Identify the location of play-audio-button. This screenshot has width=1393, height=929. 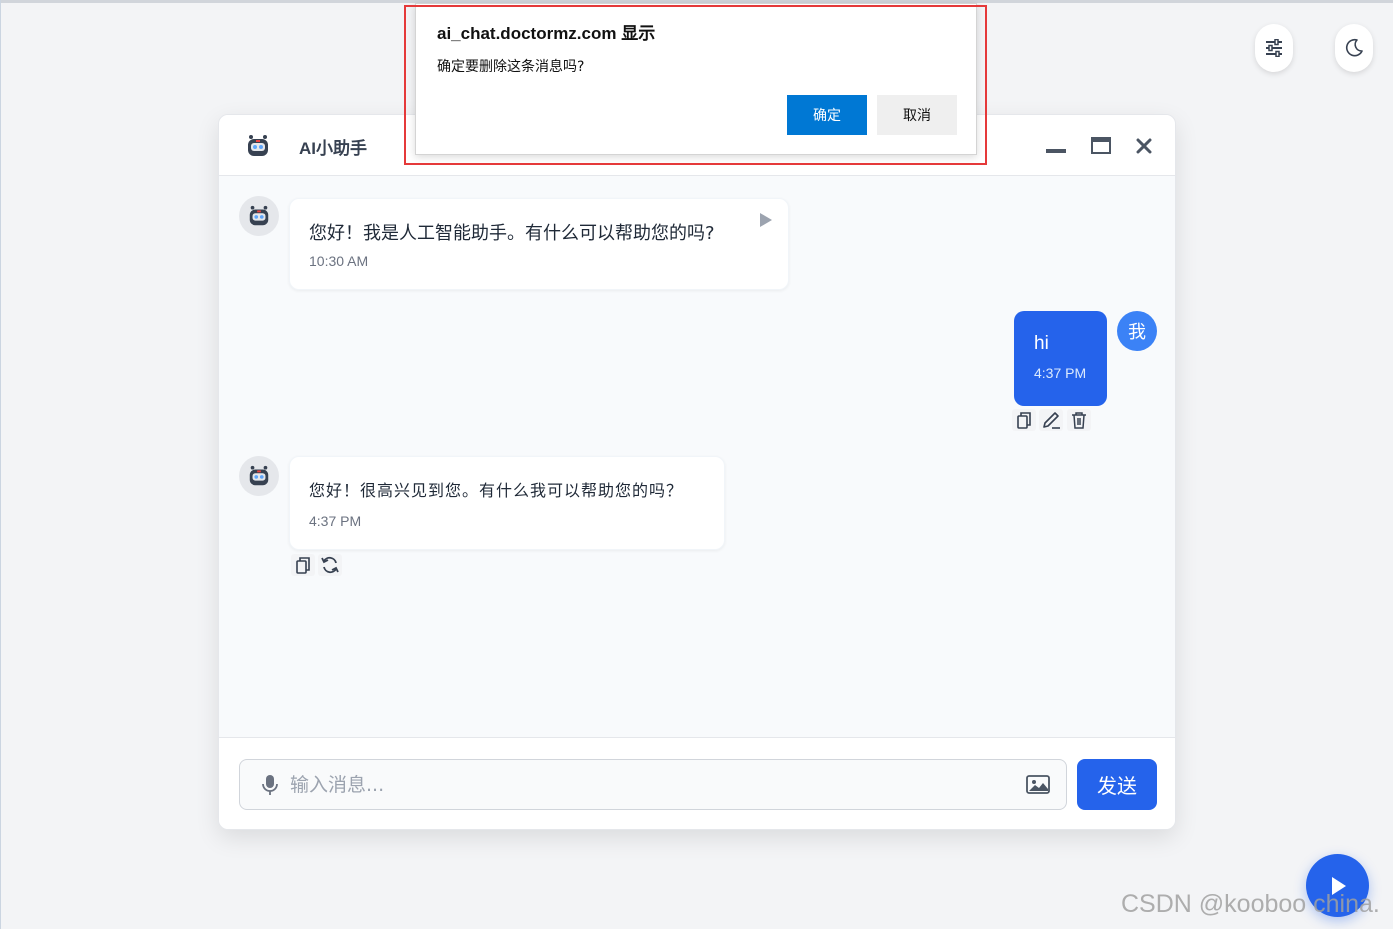
(765, 220).